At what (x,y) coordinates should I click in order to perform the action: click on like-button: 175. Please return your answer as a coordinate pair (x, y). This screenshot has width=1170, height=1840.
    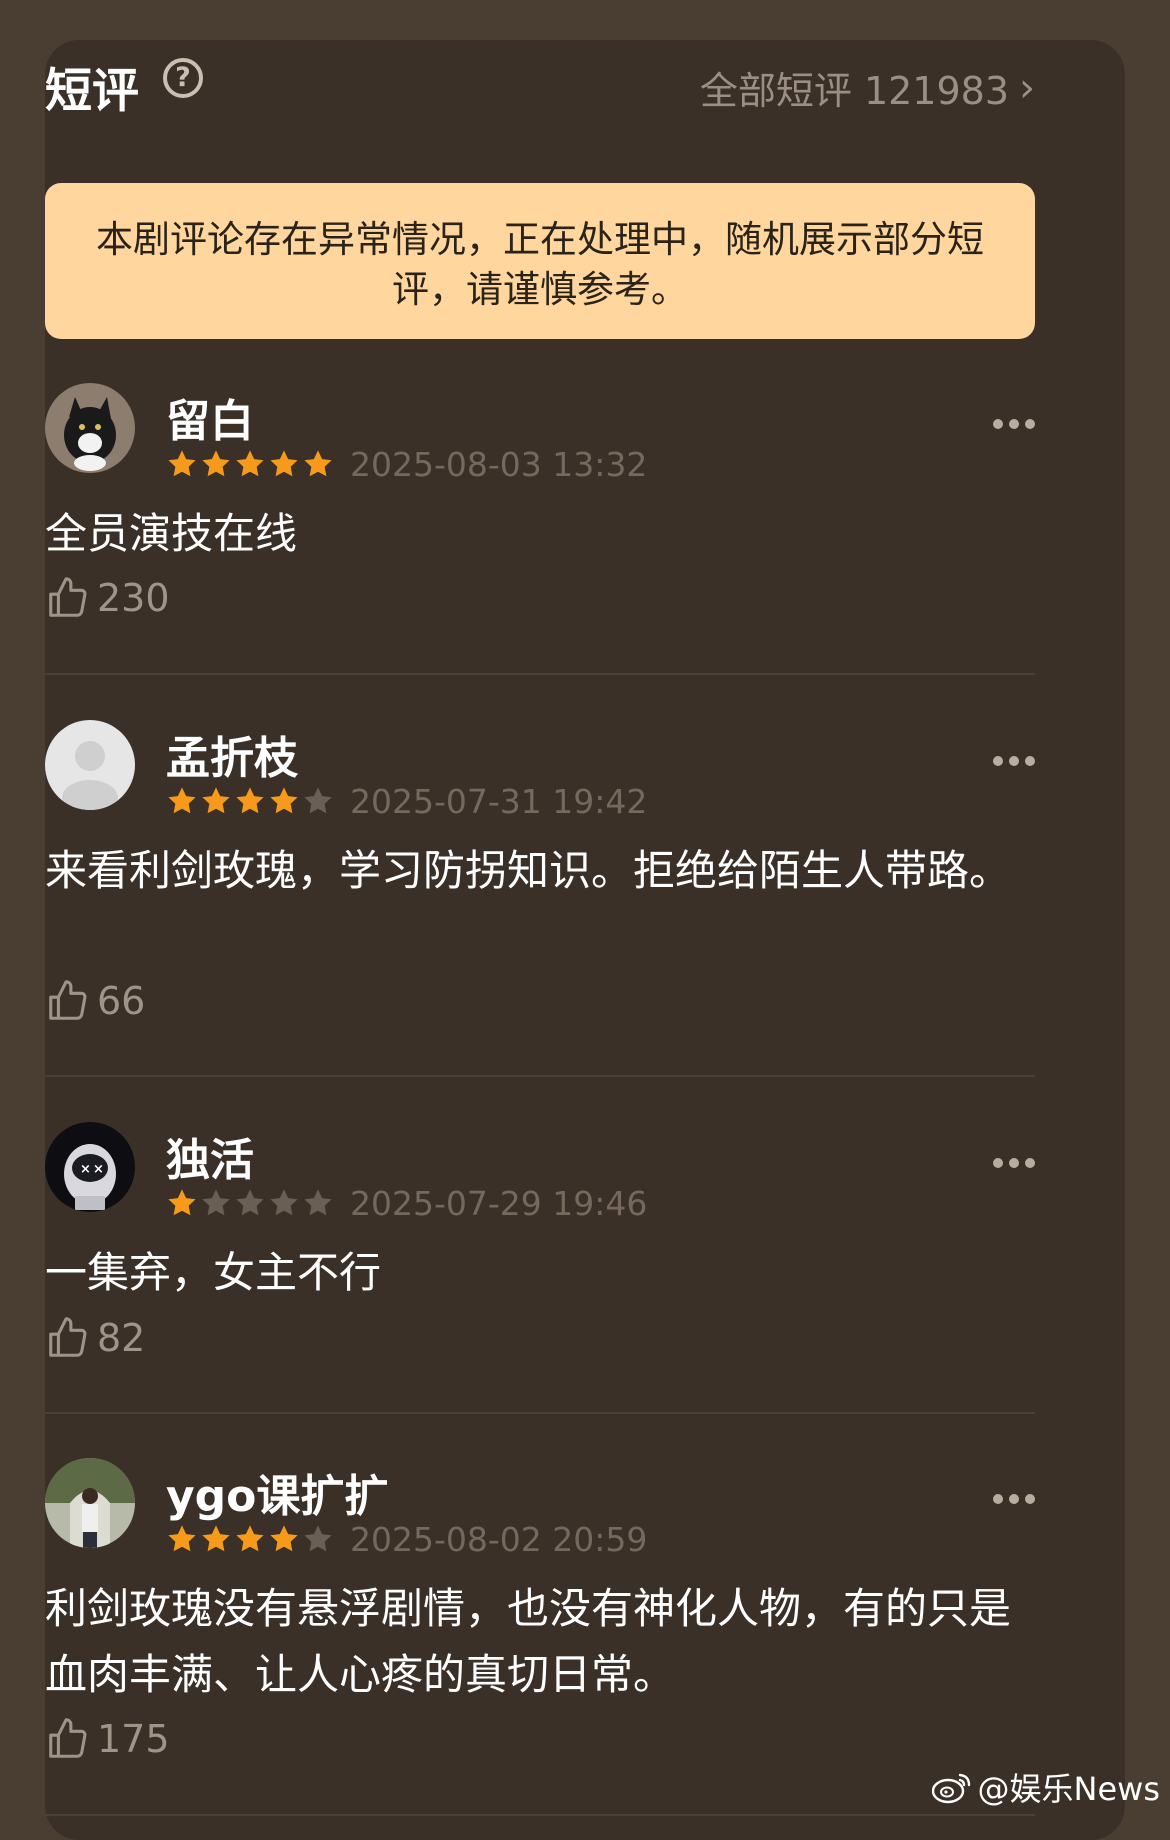
    Looking at the image, I should click on (107, 1739).